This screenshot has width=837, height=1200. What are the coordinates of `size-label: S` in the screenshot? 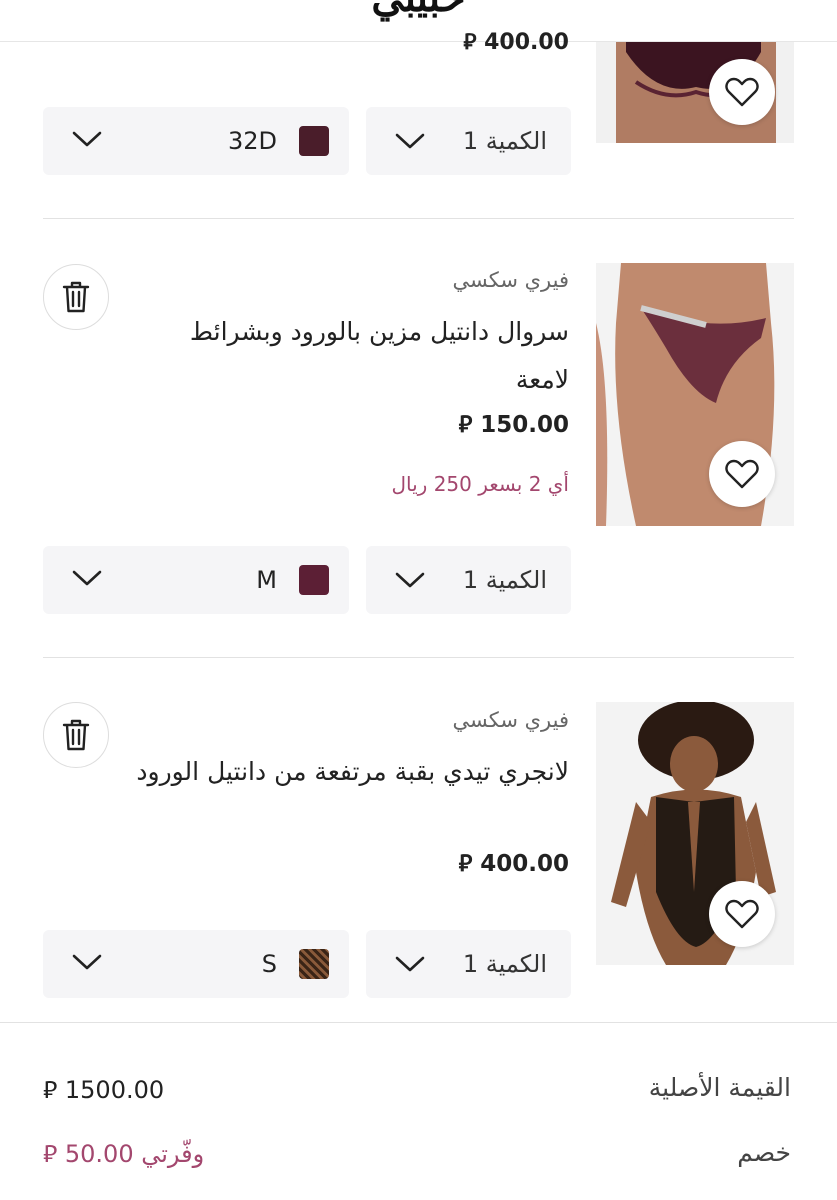 It's located at (269, 964).